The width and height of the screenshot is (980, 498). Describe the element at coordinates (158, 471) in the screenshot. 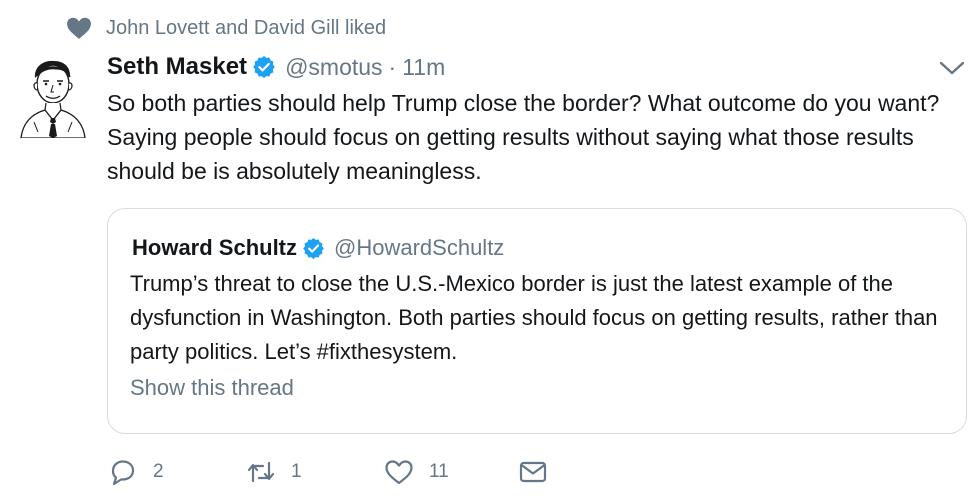

I see `reply-count: 2` at that location.